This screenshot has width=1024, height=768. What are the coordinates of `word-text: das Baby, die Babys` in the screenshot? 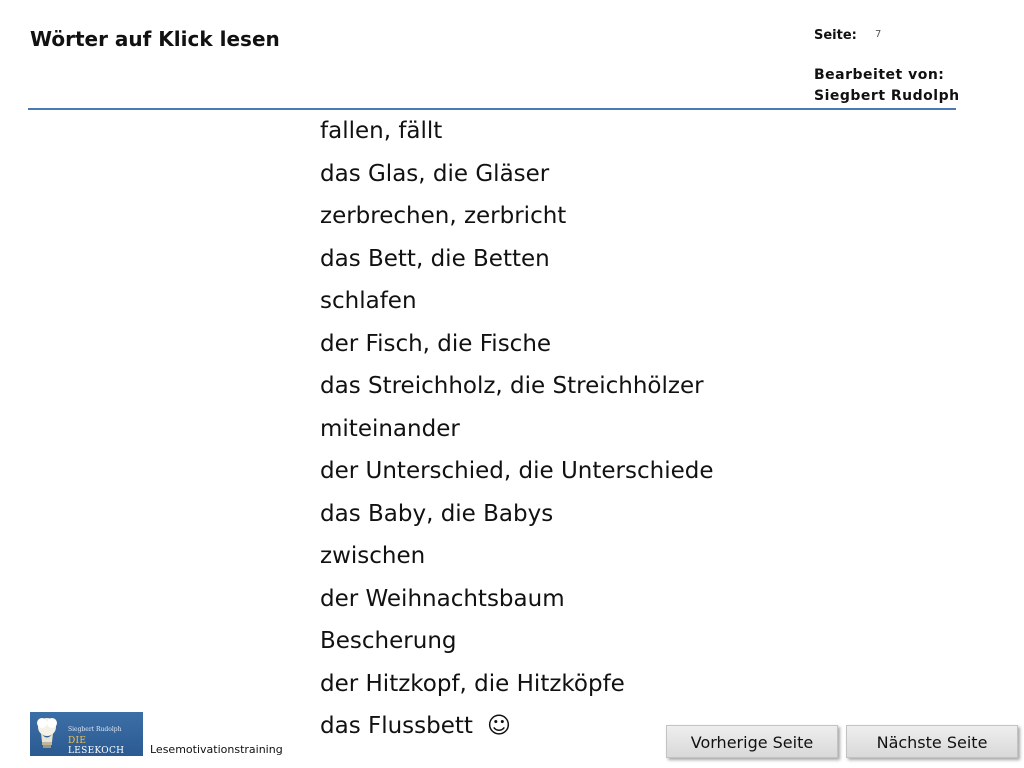 It's located at (436, 514).